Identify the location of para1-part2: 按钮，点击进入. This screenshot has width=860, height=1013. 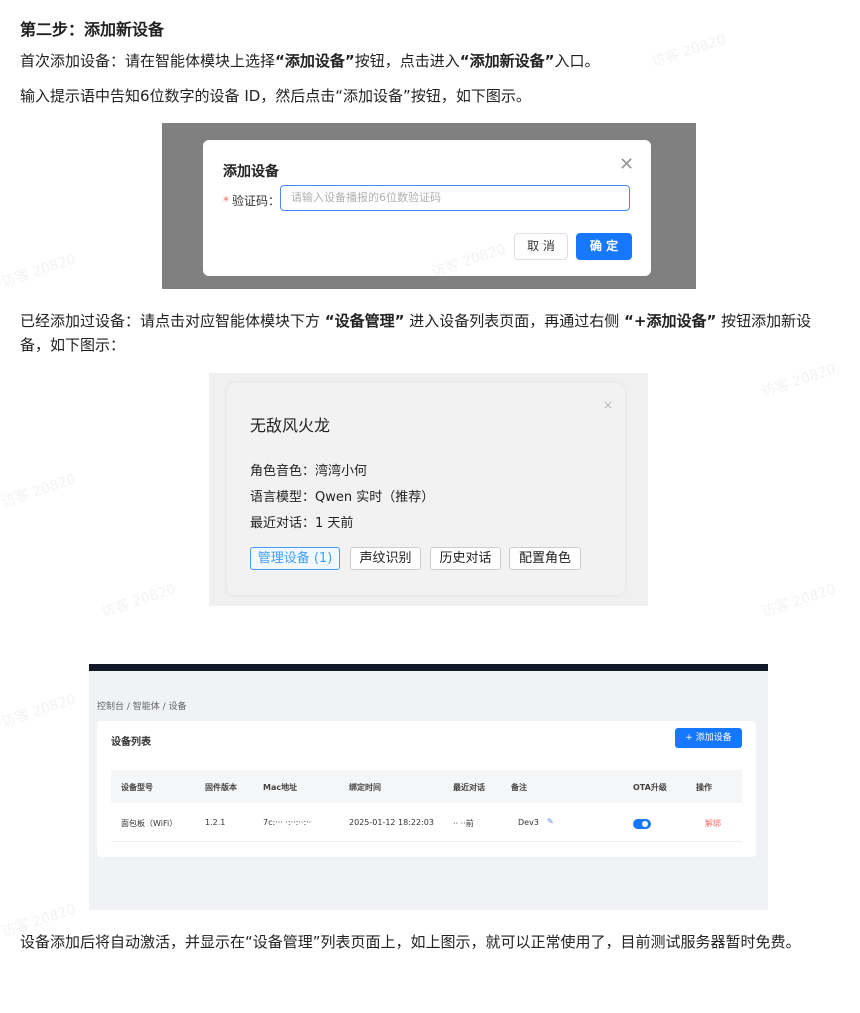
(407, 61).